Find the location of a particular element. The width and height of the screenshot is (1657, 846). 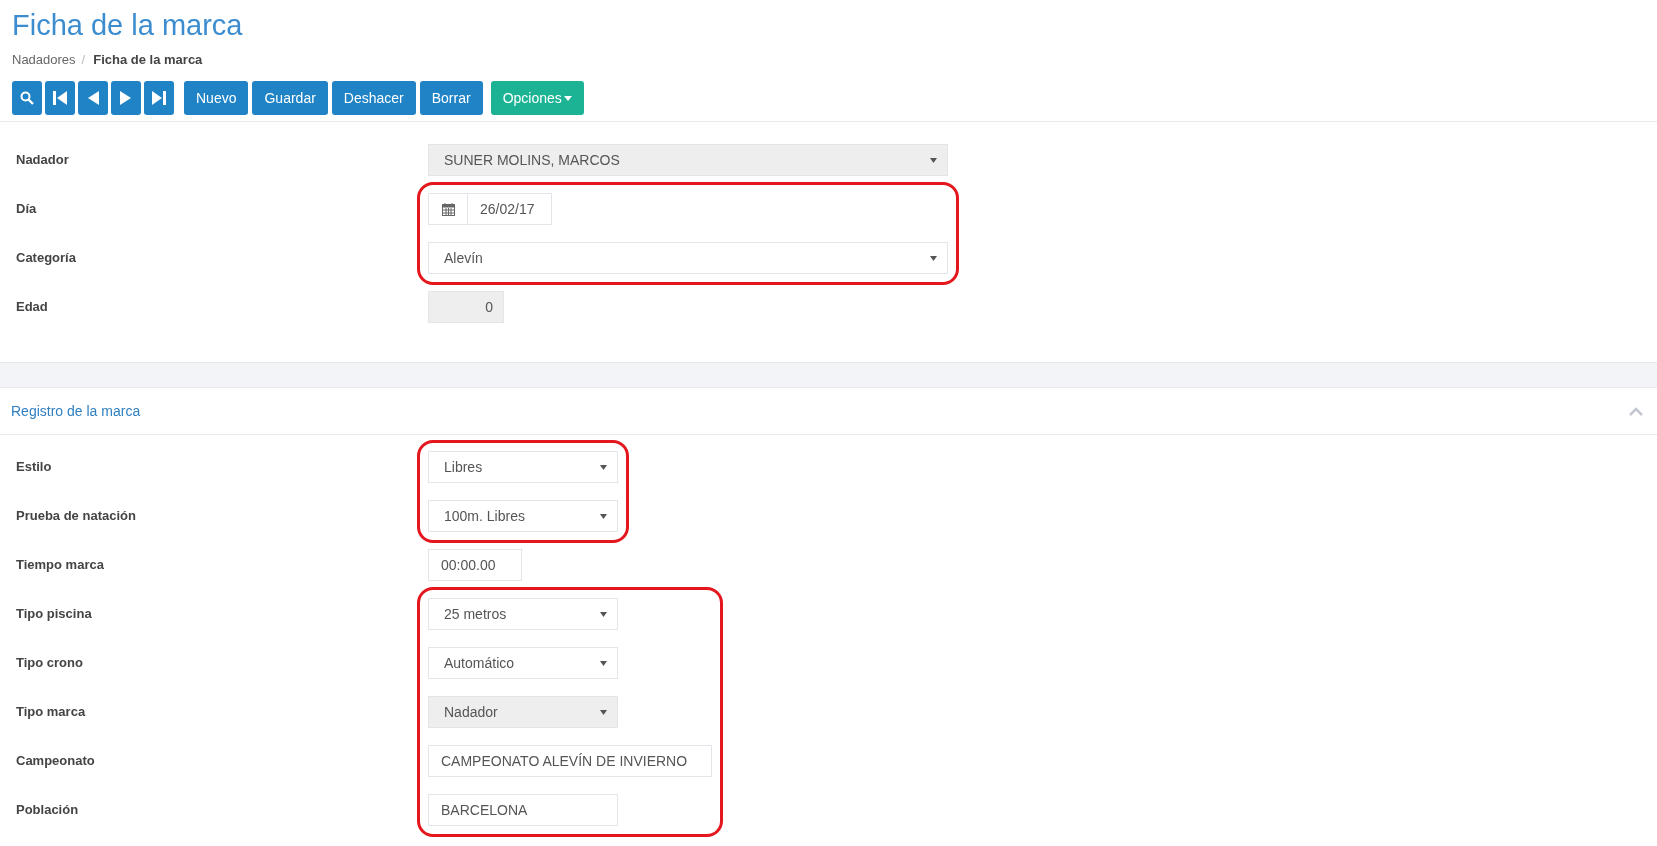

field-label: Prueba de natación is located at coordinates (76, 516).